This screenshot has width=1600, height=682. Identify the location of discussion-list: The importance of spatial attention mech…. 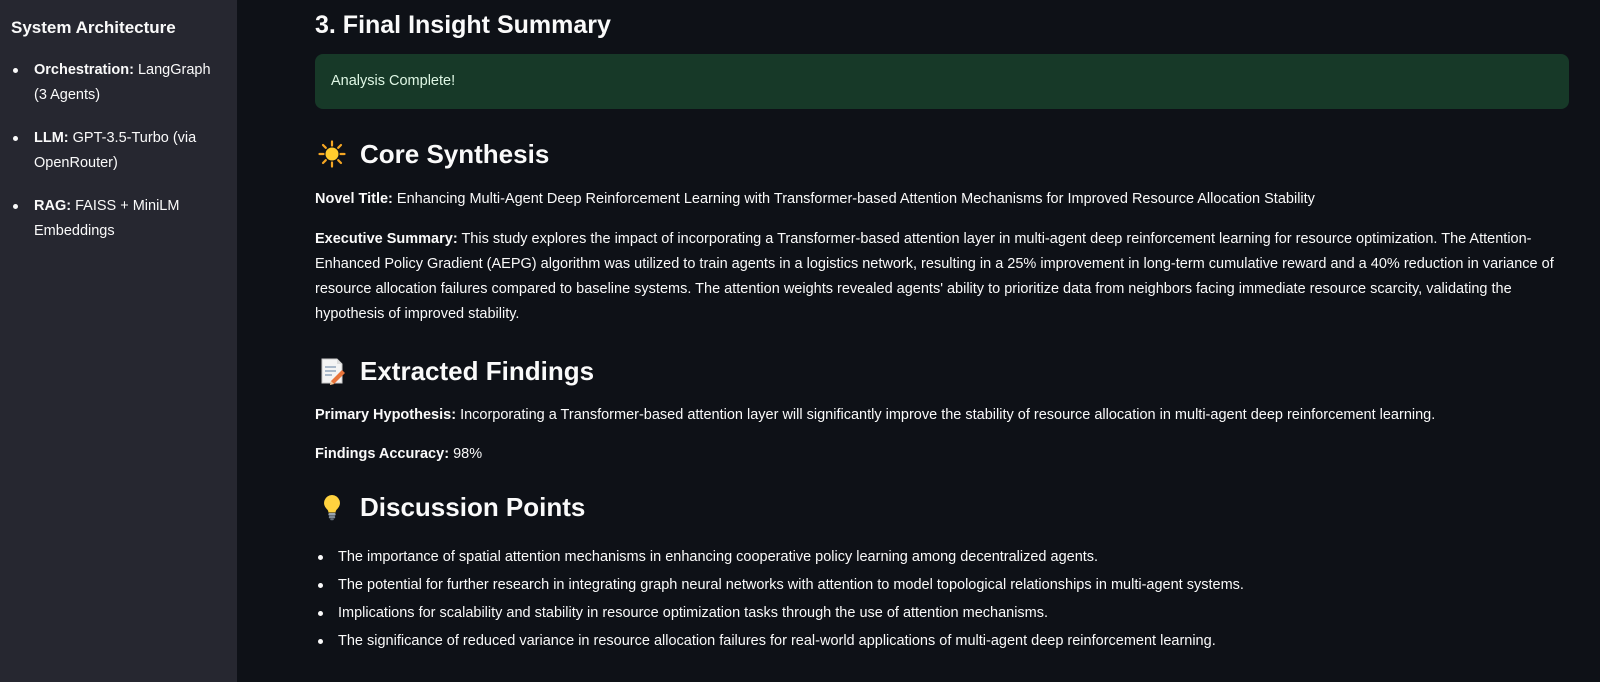
(942, 599).